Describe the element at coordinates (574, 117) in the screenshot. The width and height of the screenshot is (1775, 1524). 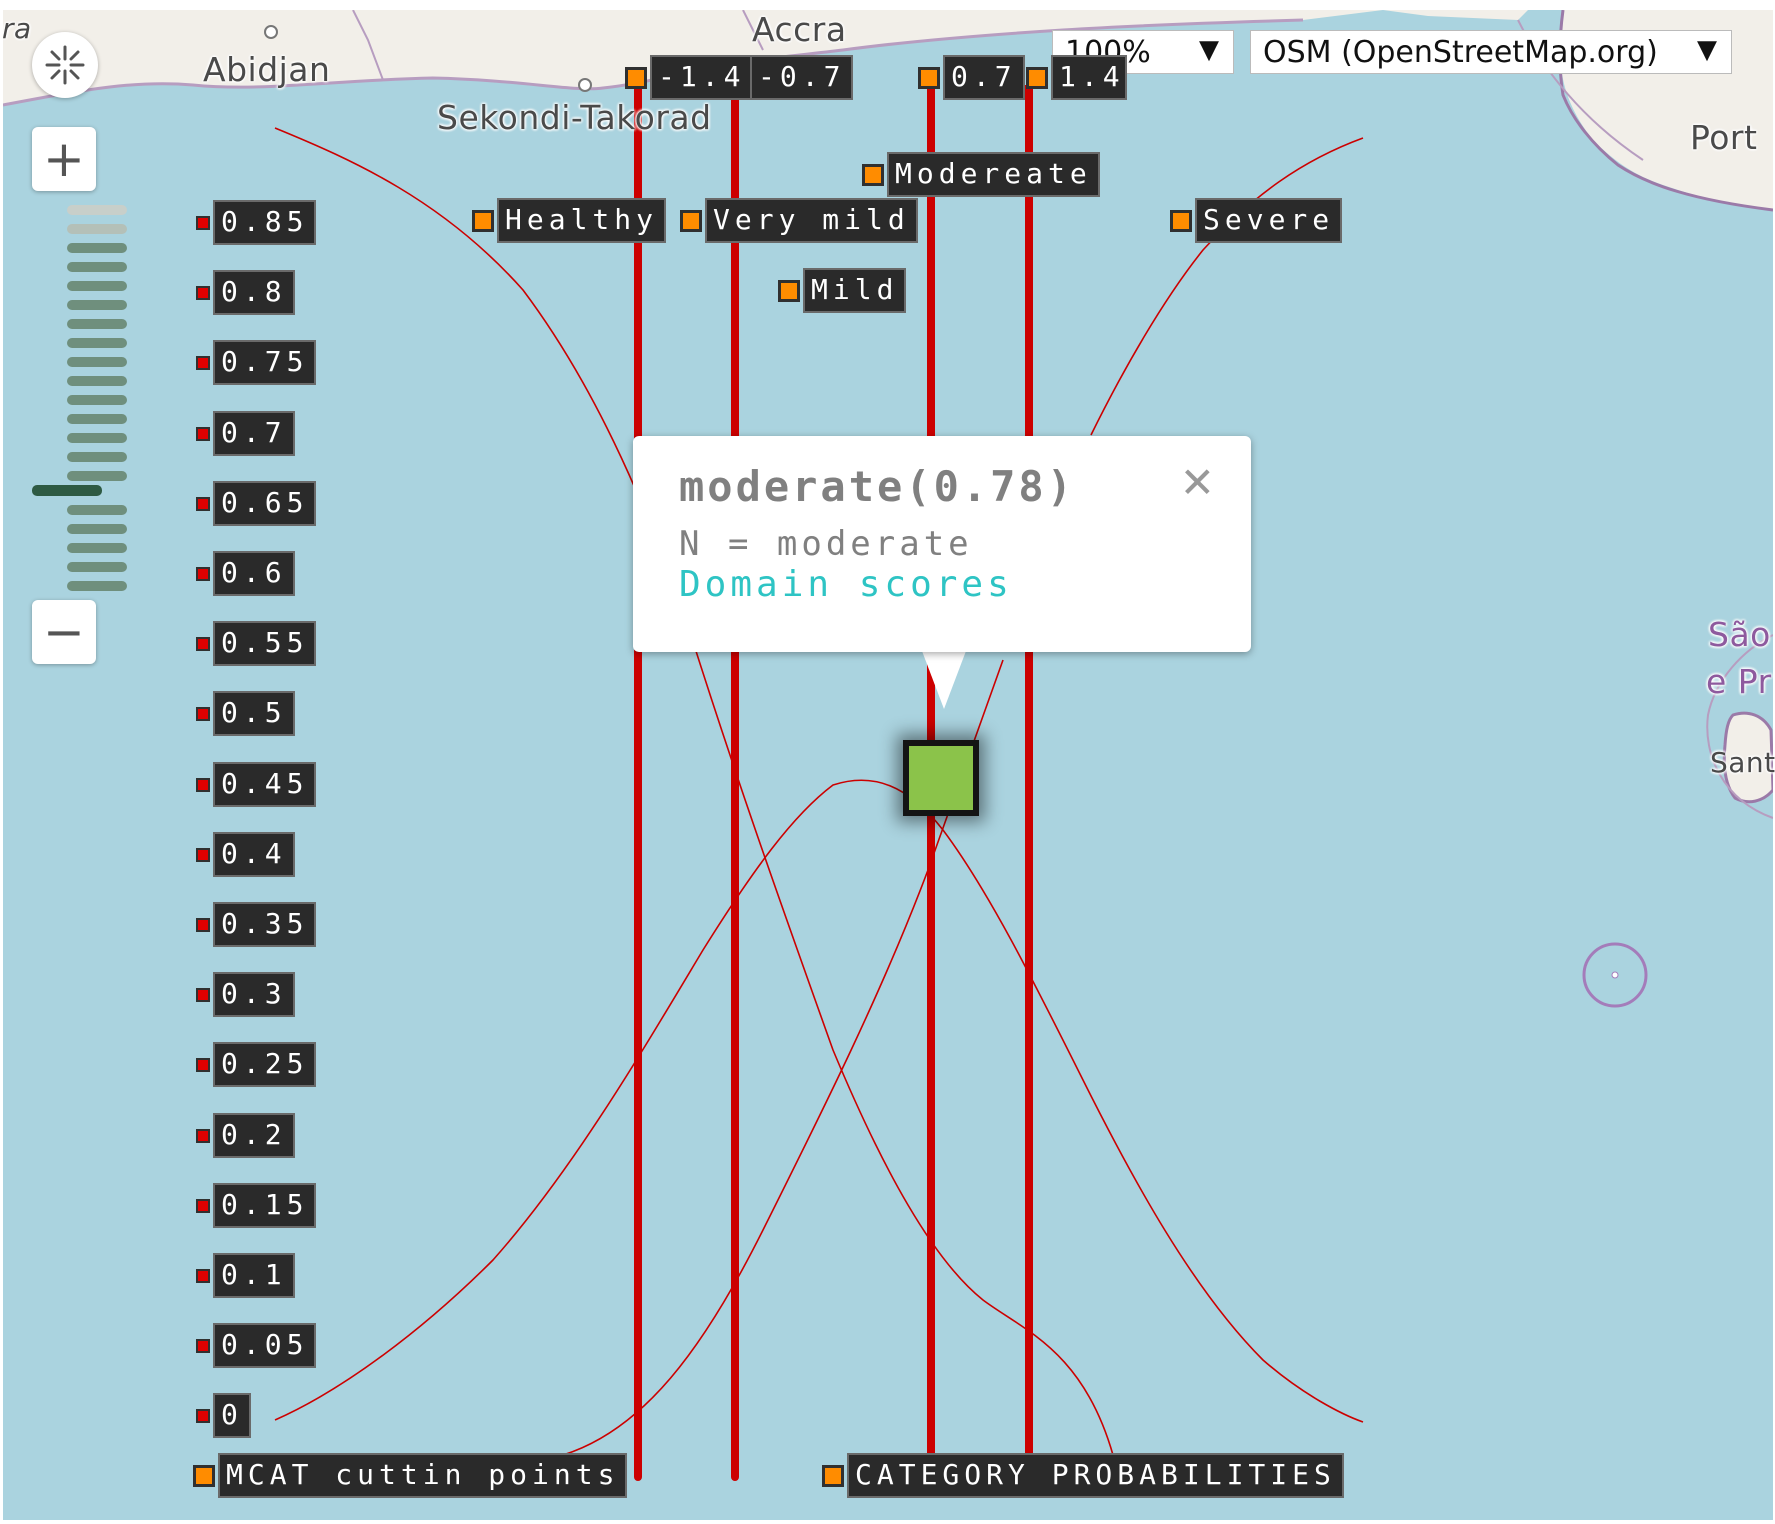
I see `place-label-sekondi-takoradi: Sekondi-Takorad` at that location.